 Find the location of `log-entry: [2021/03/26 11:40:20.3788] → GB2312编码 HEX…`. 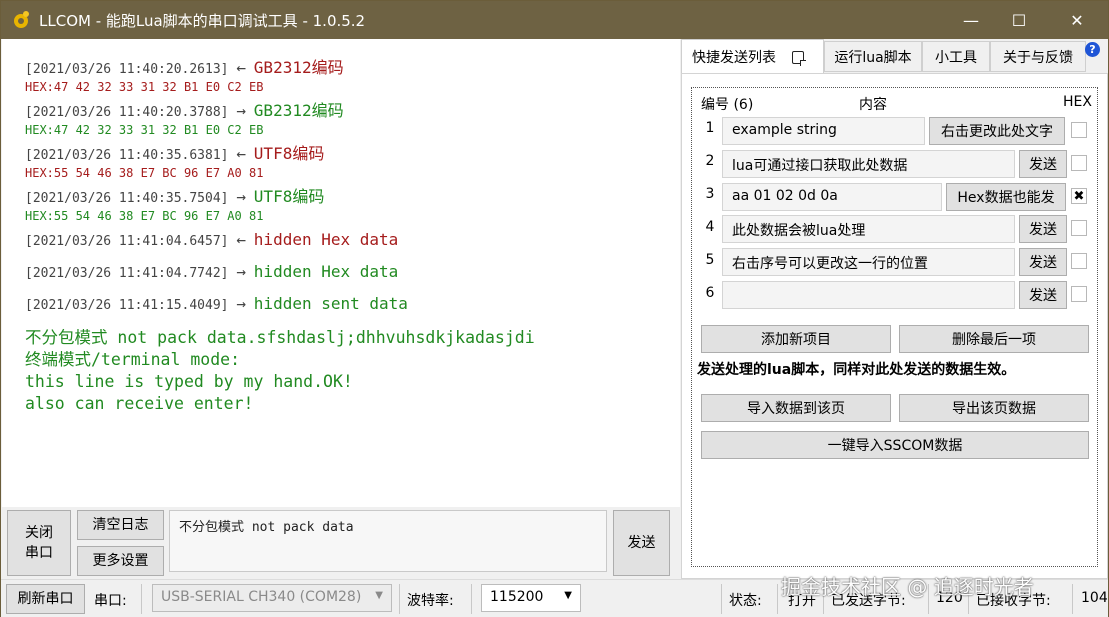

log-entry: [2021/03/26 11:40:20.3788] → GB2312编码 HEX… is located at coordinates (352, 120).